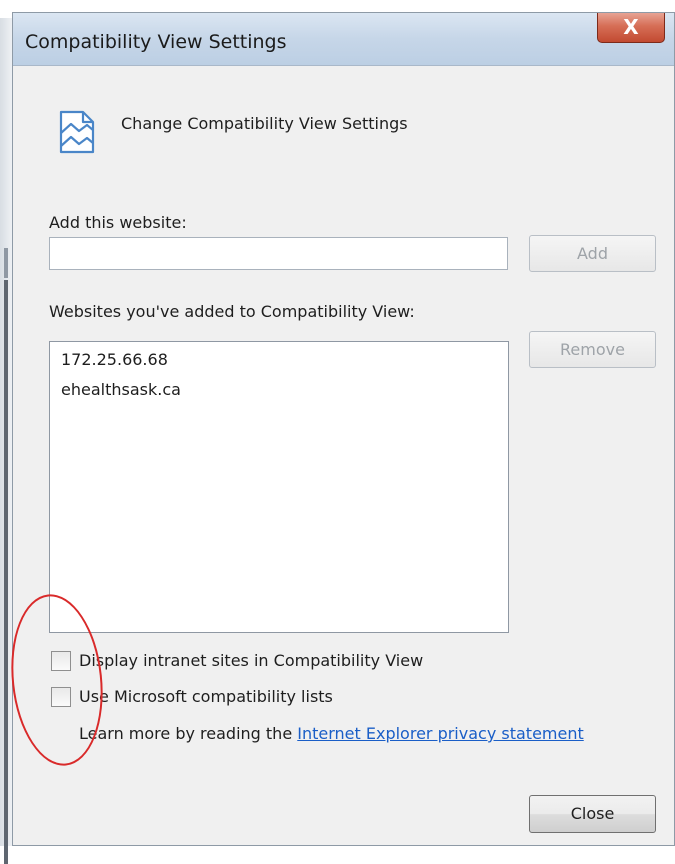 This screenshot has width=675, height=864. What do you see at coordinates (77, 132) in the screenshot?
I see `compatibility-view-icon` at bounding box center [77, 132].